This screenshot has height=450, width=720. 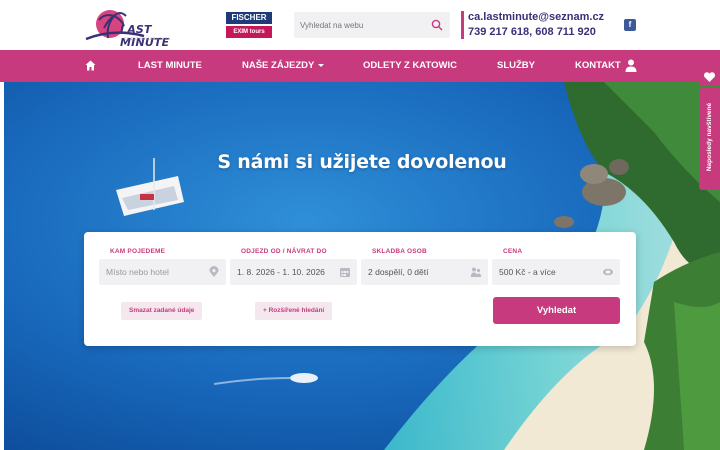 I want to click on nav-item-label: NAŠE ZÁJEZDY, so click(x=278, y=65).